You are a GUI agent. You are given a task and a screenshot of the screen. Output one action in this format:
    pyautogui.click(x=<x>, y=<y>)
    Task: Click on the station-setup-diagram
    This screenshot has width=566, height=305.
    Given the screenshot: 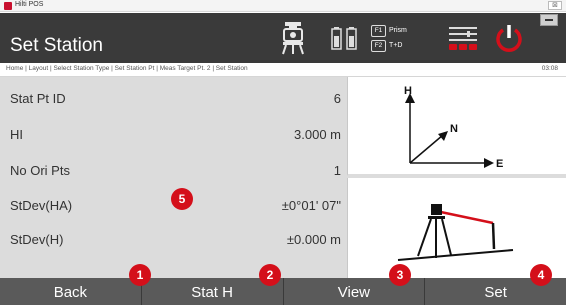 What is the action you would take?
    pyautogui.click(x=456, y=228)
    